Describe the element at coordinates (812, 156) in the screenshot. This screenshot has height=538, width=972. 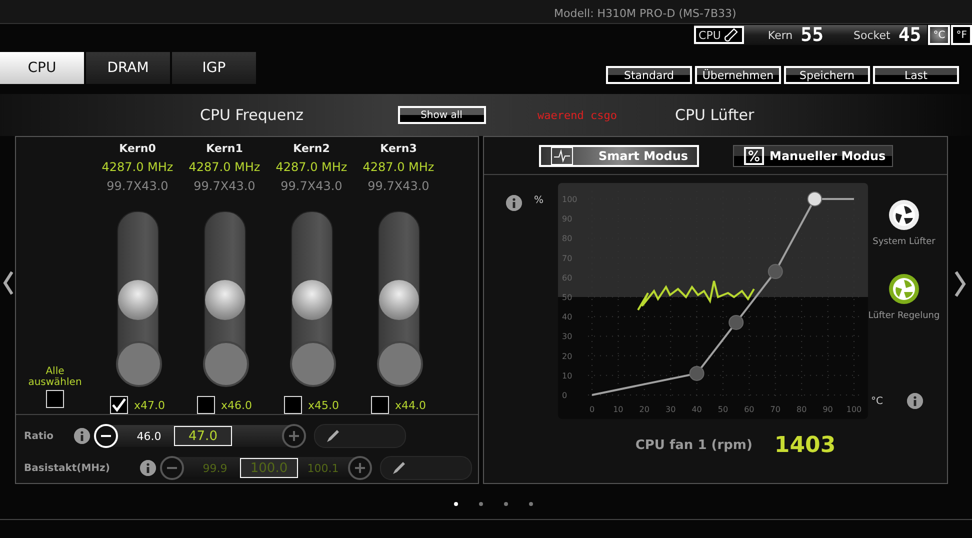
I see `mode-button: Manueller Modus` at that location.